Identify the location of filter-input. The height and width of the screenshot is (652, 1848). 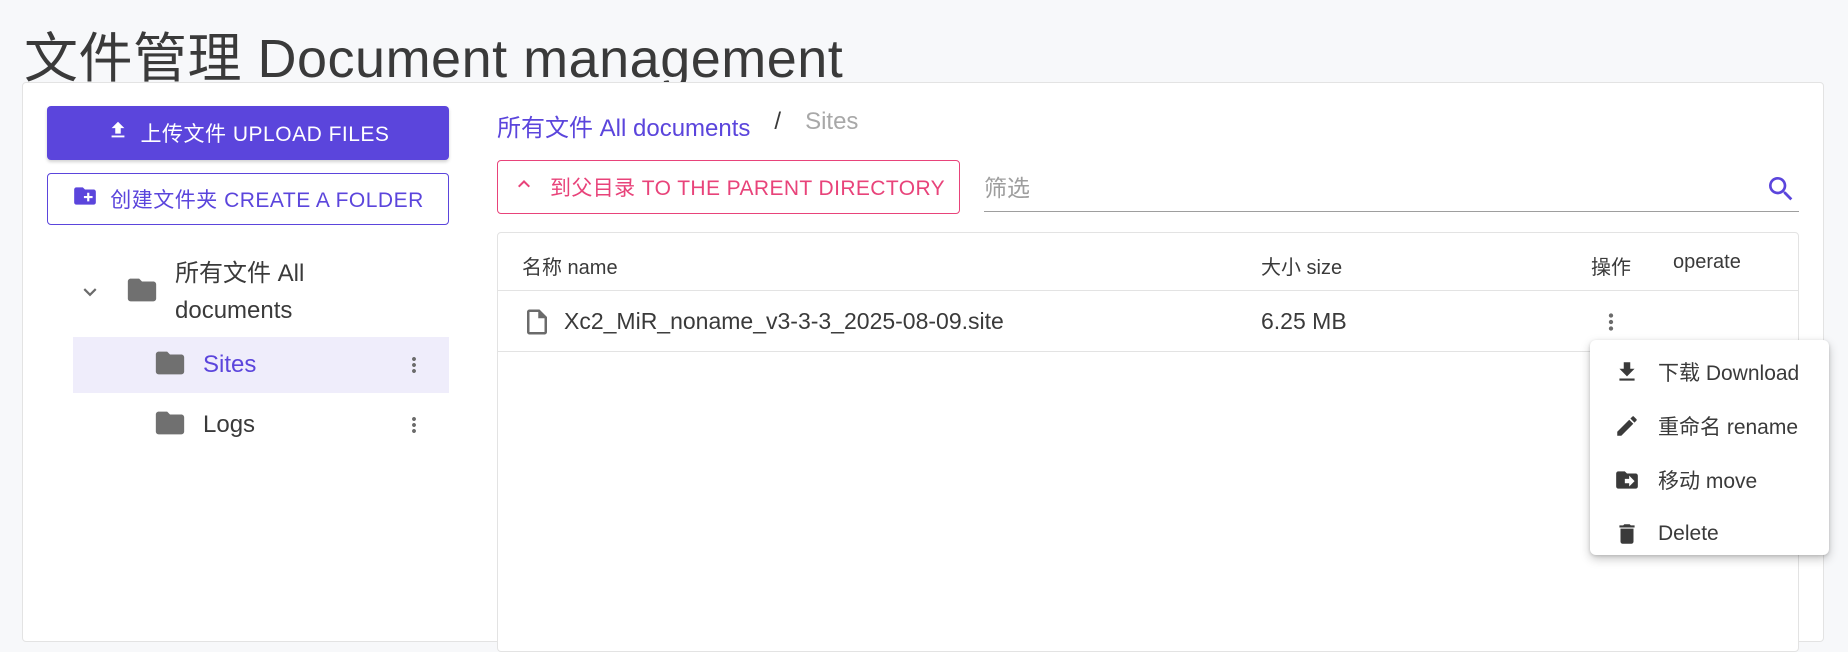
(1374, 188).